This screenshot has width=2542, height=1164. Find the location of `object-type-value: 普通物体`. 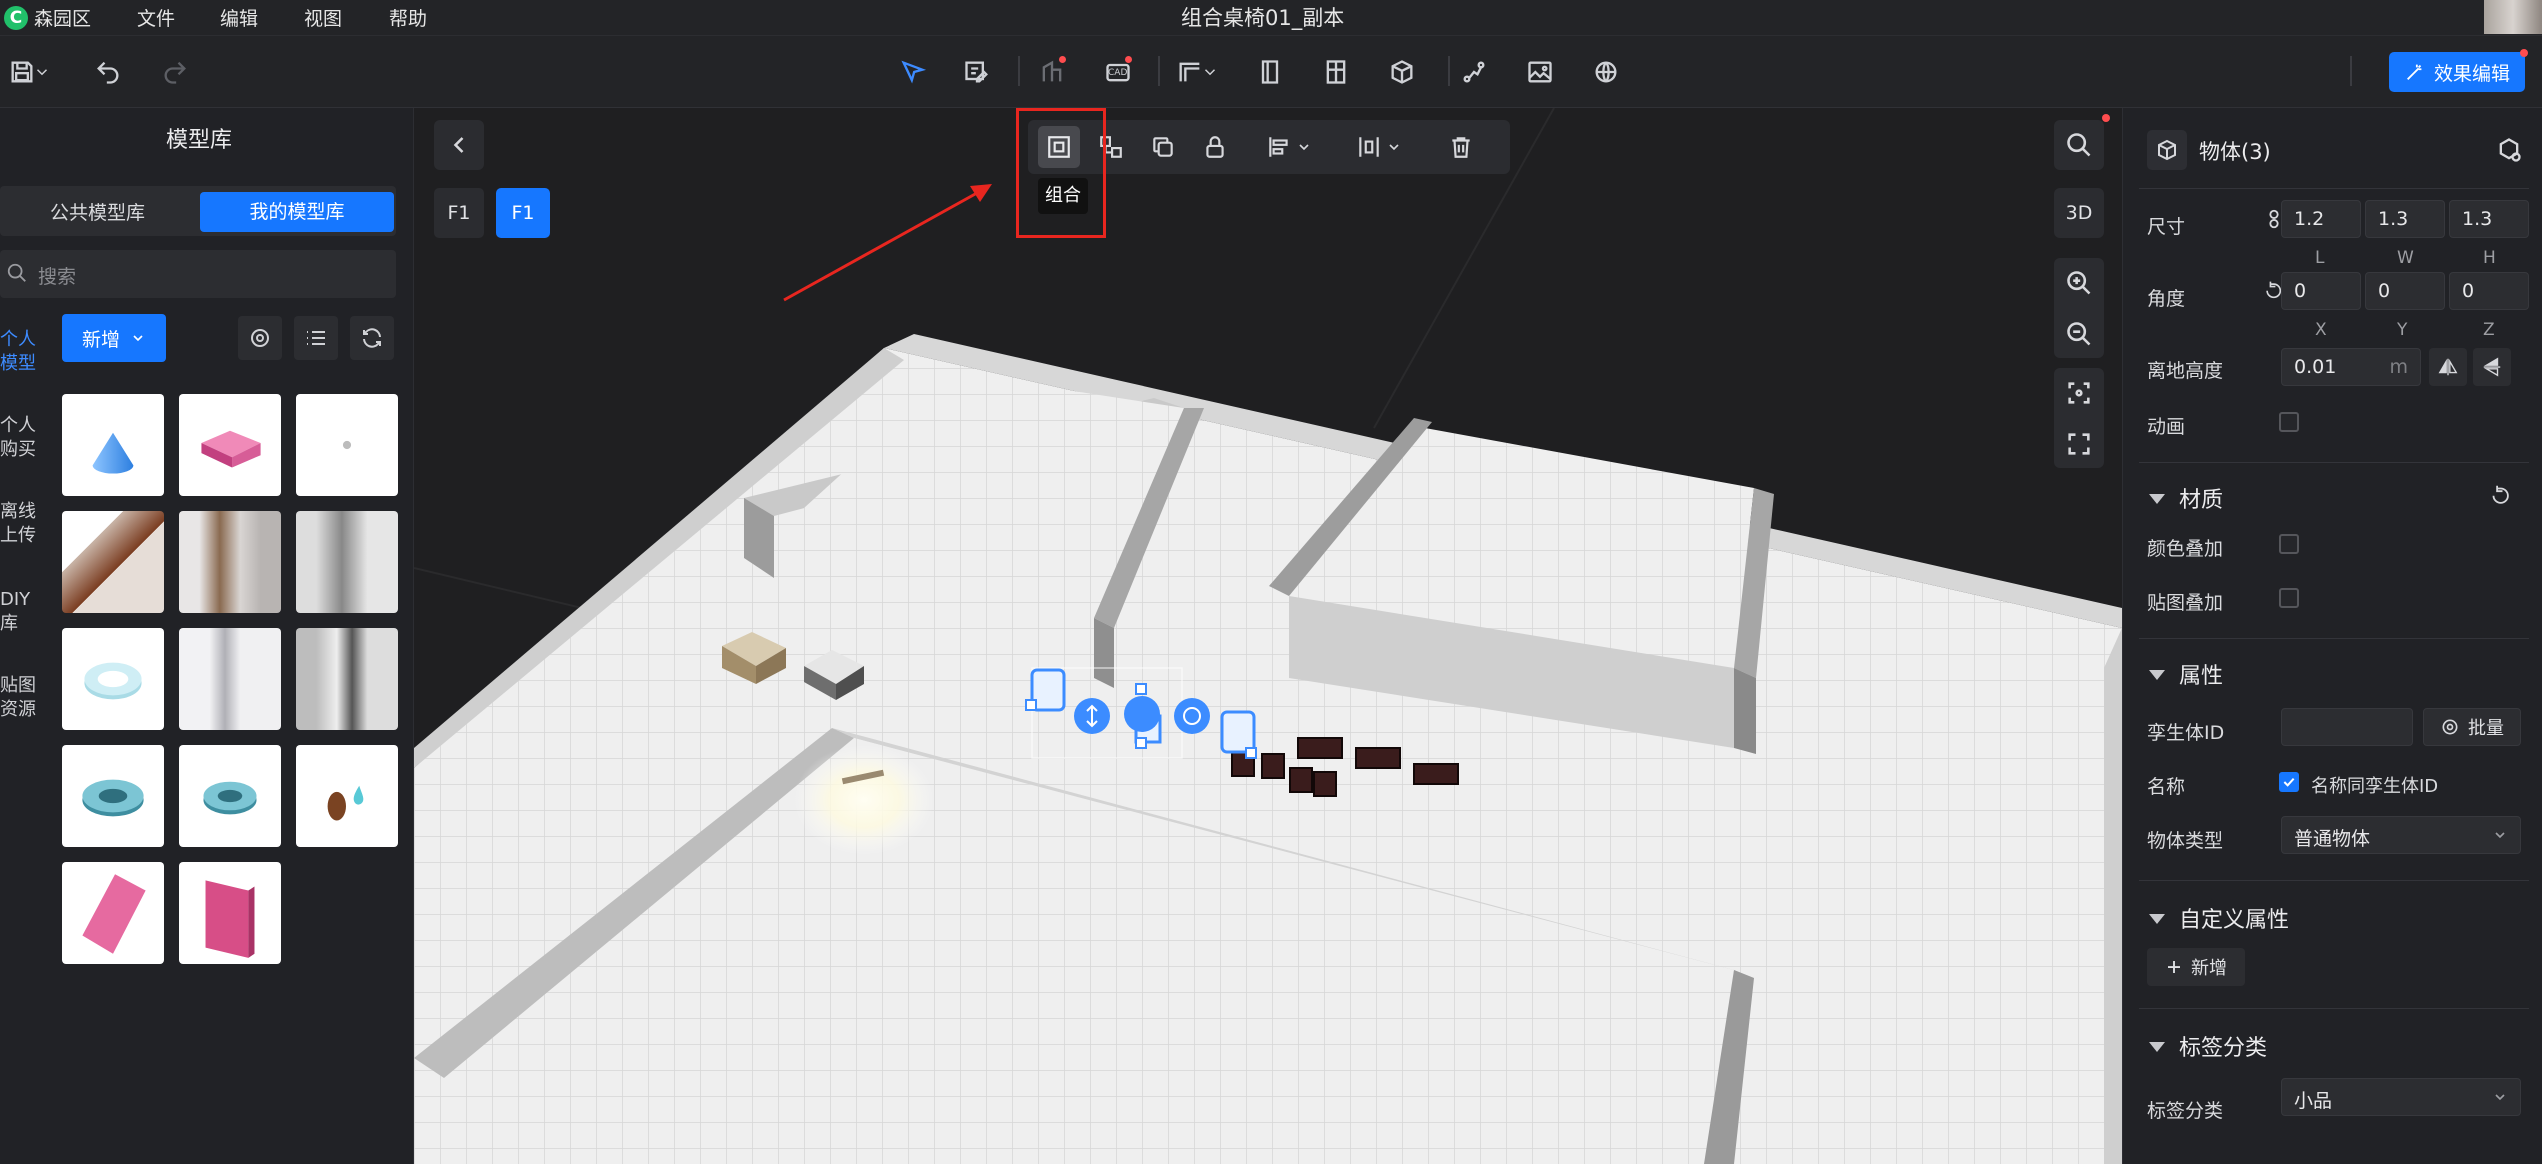

object-type-value: 普通物体 is located at coordinates (2332, 839).